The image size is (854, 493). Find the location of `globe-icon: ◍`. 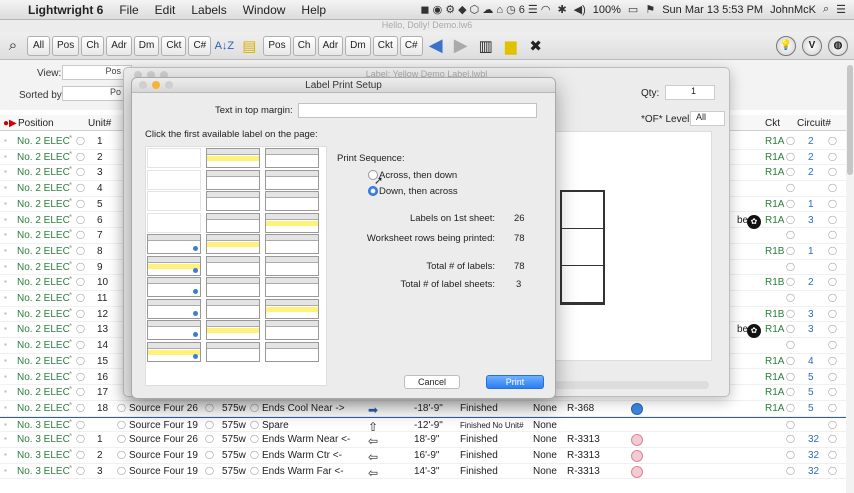

globe-icon: ◍ is located at coordinates (838, 45).